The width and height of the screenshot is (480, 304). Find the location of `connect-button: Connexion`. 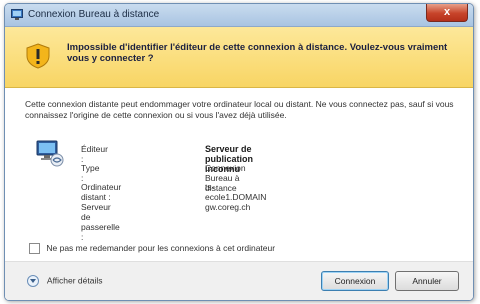

connect-button: Connexion is located at coordinates (355, 281).